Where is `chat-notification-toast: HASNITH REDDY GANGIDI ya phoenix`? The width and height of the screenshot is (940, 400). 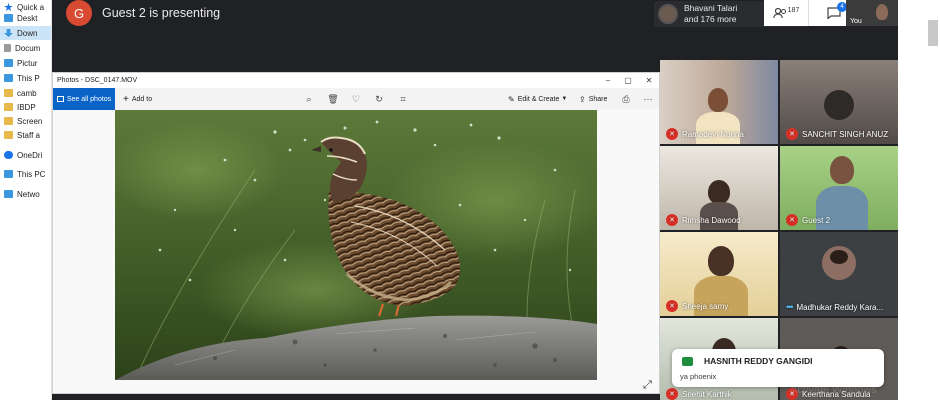
chat-notification-toast: HASNITH REDDY GANGIDI ya phoenix is located at coordinates (778, 368).